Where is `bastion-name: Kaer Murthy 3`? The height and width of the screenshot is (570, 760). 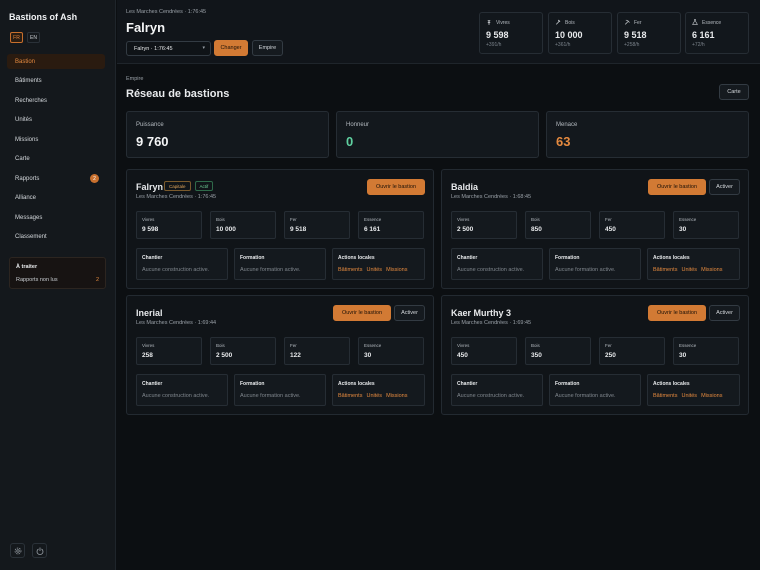
bastion-name: Kaer Murthy 3 is located at coordinates (481, 313).